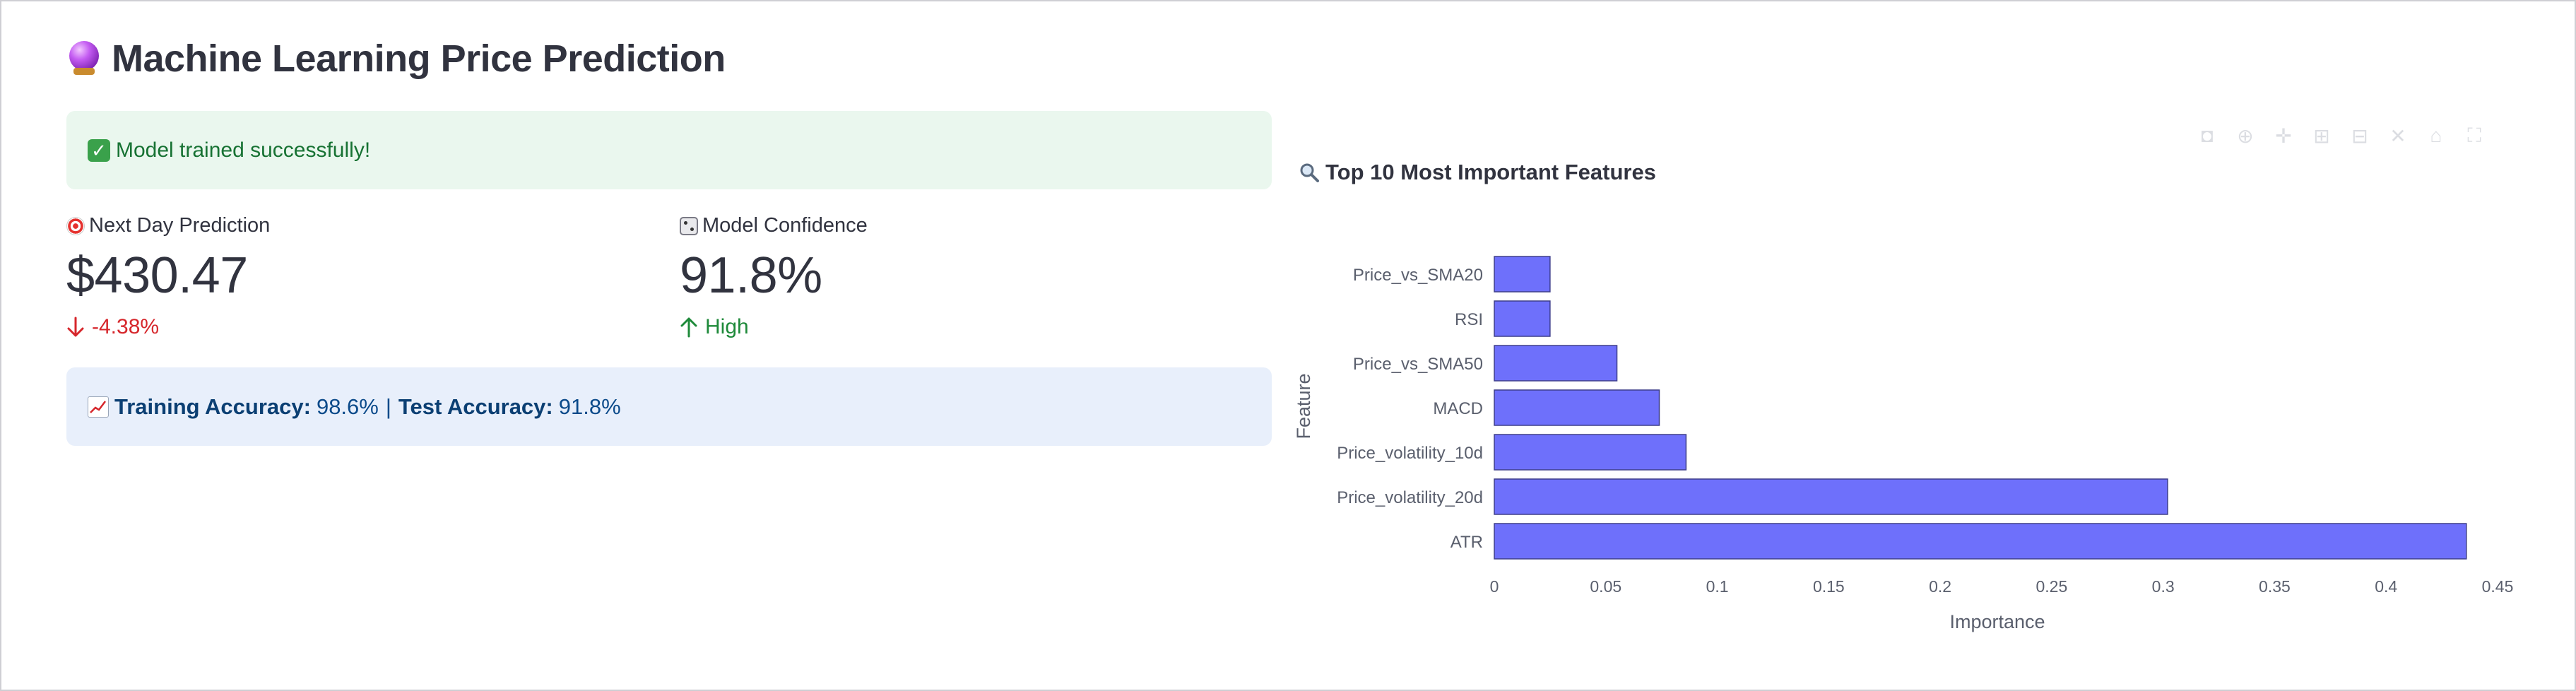 This screenshot has width=2576, height=691. Describe the element at coordinates (1303, 406) in the screenshot. I see `y-axis-label: Feature` at that location.